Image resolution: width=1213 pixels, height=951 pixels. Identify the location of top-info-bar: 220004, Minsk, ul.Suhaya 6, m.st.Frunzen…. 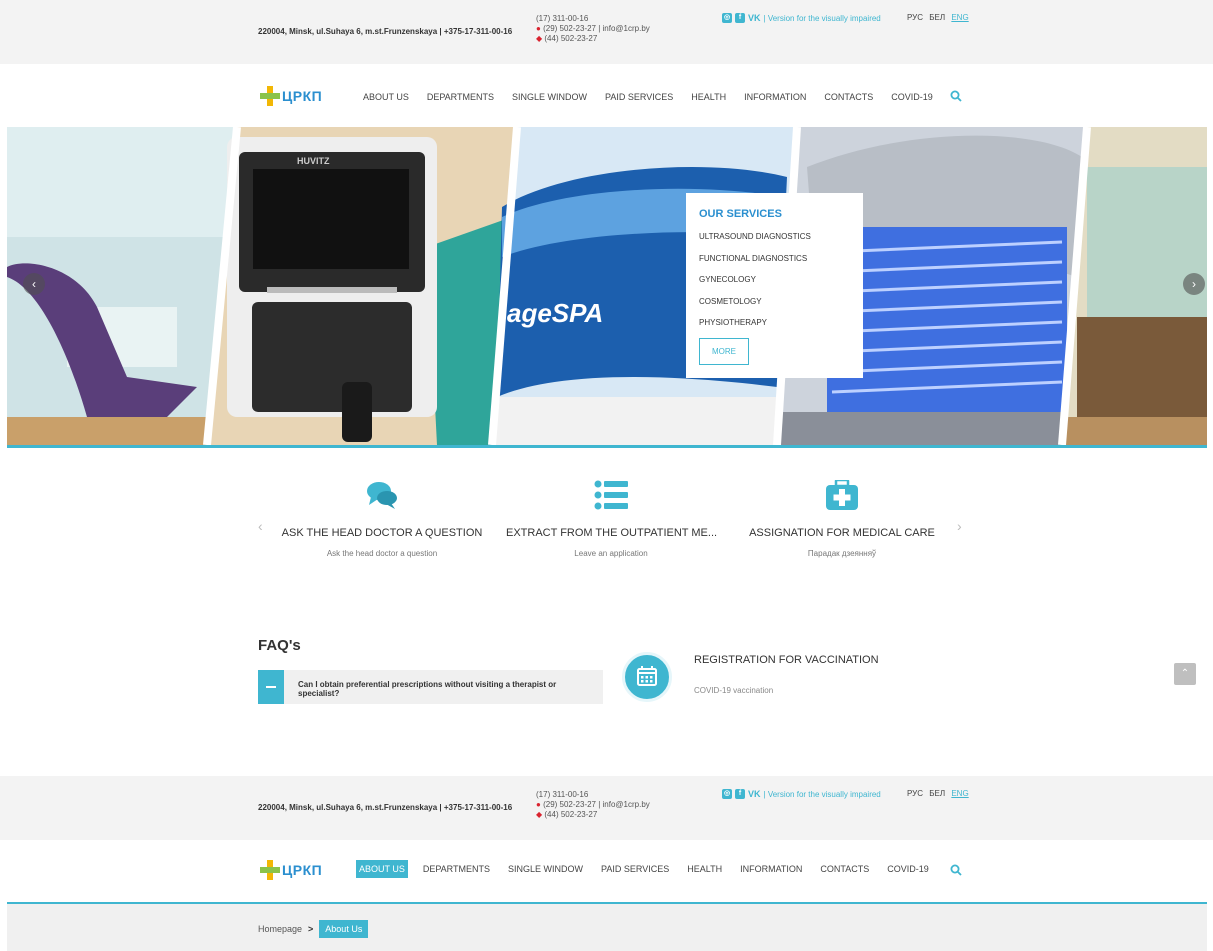
(606, 32).